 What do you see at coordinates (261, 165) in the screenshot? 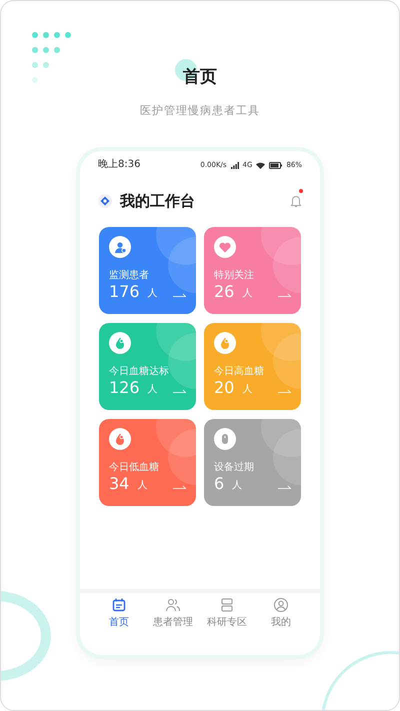
I see `wifi-icon` at bounding box center [261, 165].